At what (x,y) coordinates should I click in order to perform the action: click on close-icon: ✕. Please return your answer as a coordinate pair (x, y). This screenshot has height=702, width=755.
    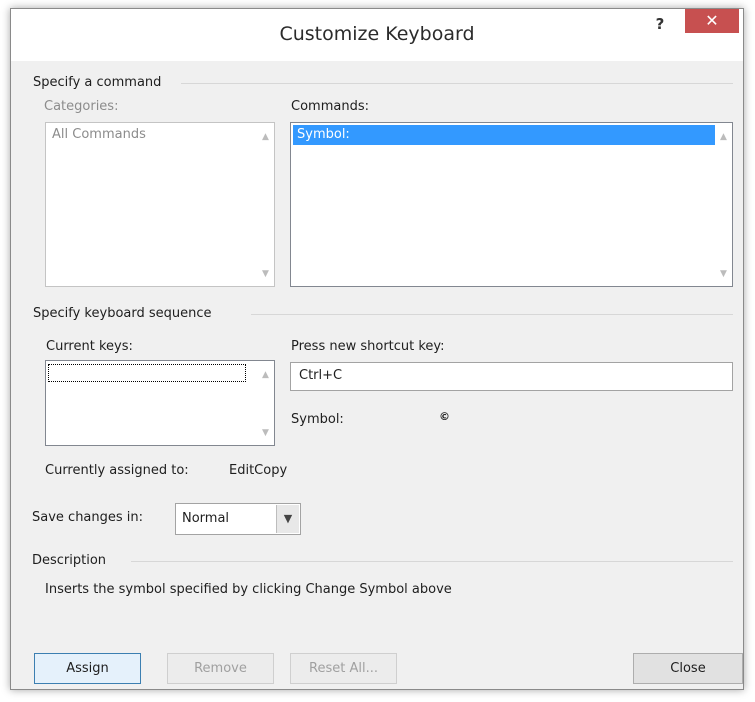
    Looking at the image, I should click on (712, 20).